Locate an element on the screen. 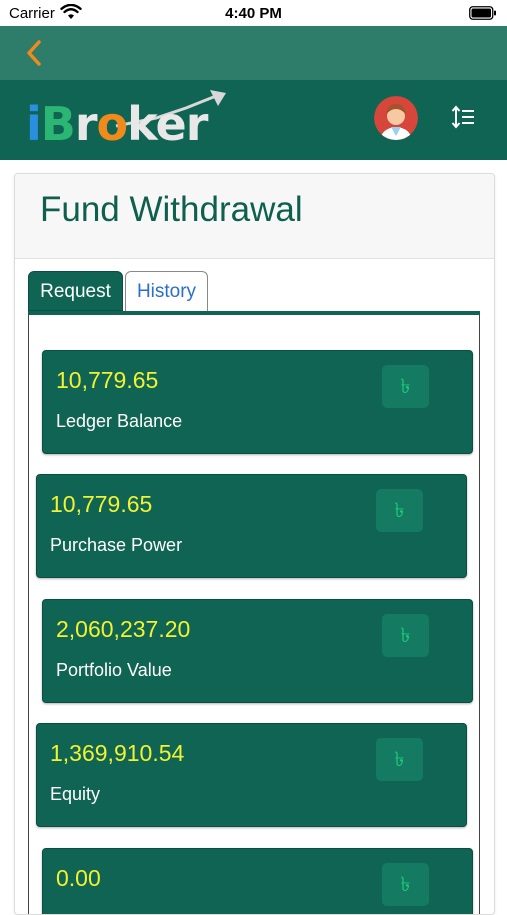 The height and width of the screenshot is (915, 507). page-title: Fund Withdrawal is located at coordinates (171, 209).